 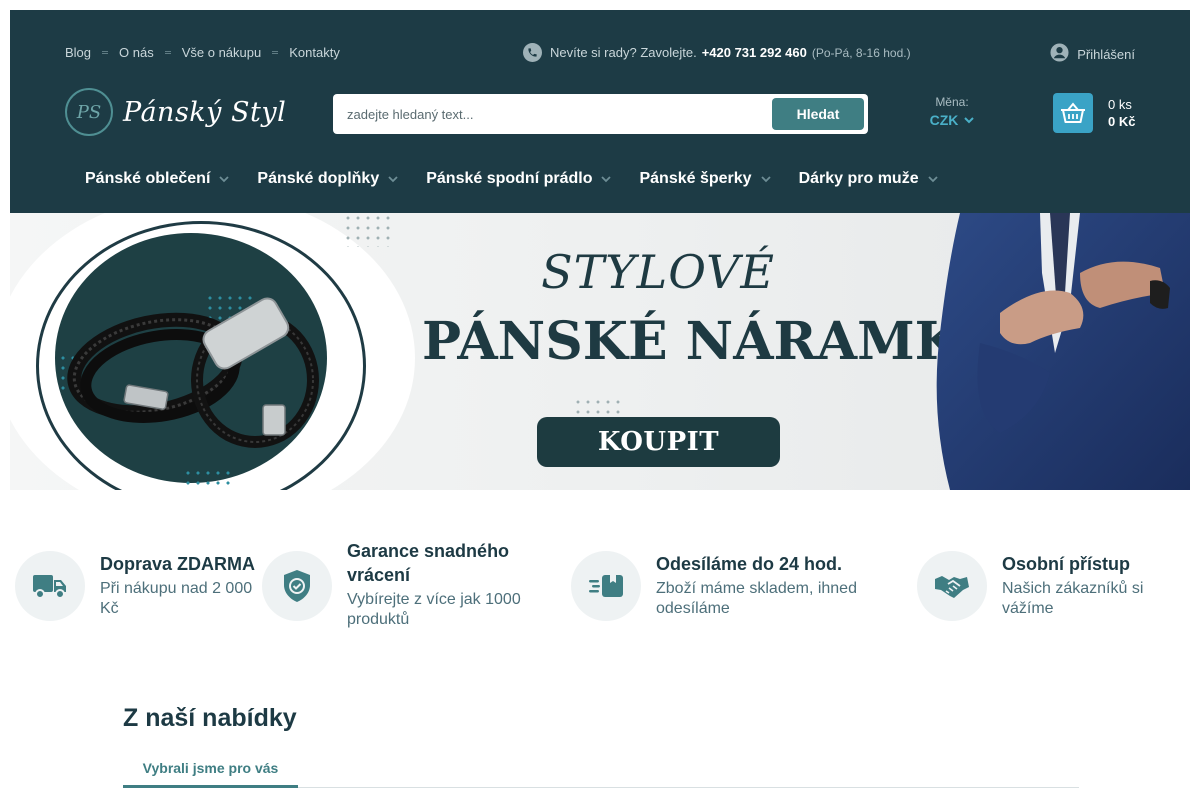 I want to click on login-label: Přihlášení, so click(x=1106, y=54).